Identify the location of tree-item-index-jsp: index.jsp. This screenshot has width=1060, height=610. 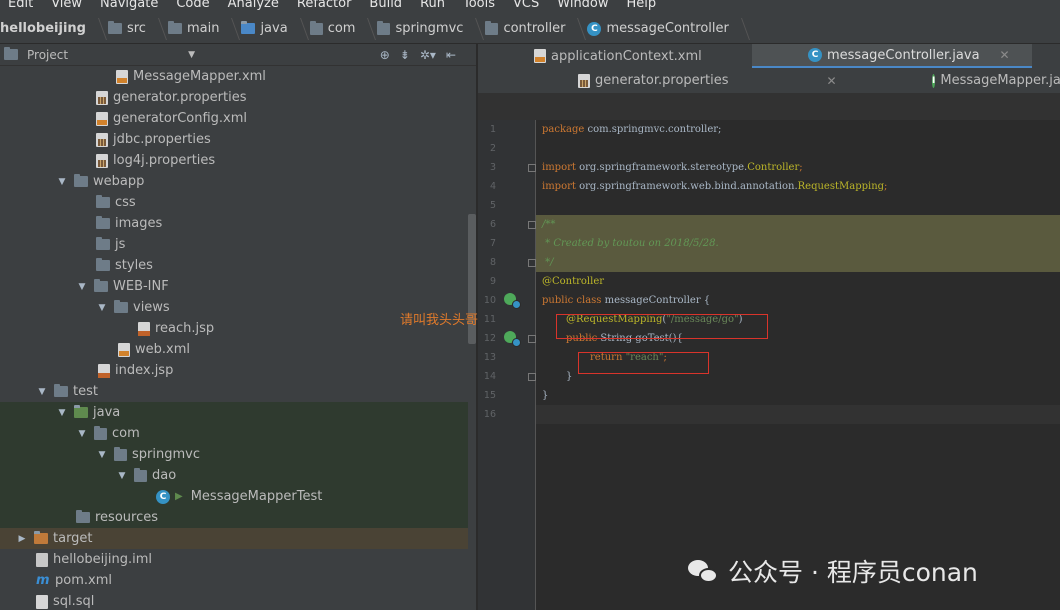
(234, 370).